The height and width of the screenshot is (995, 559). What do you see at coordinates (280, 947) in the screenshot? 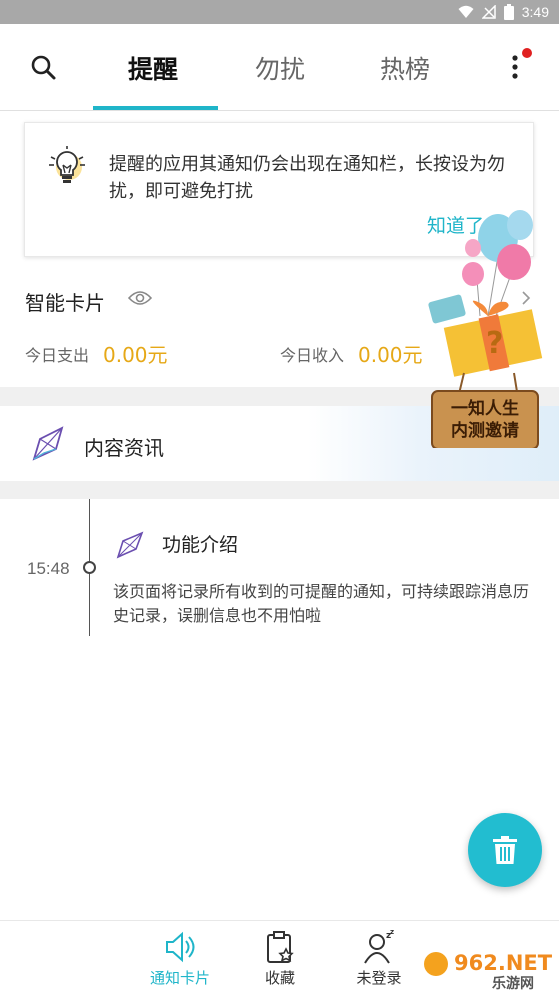
I see `clipboard-star-icon` at bounding box center [280, 947].